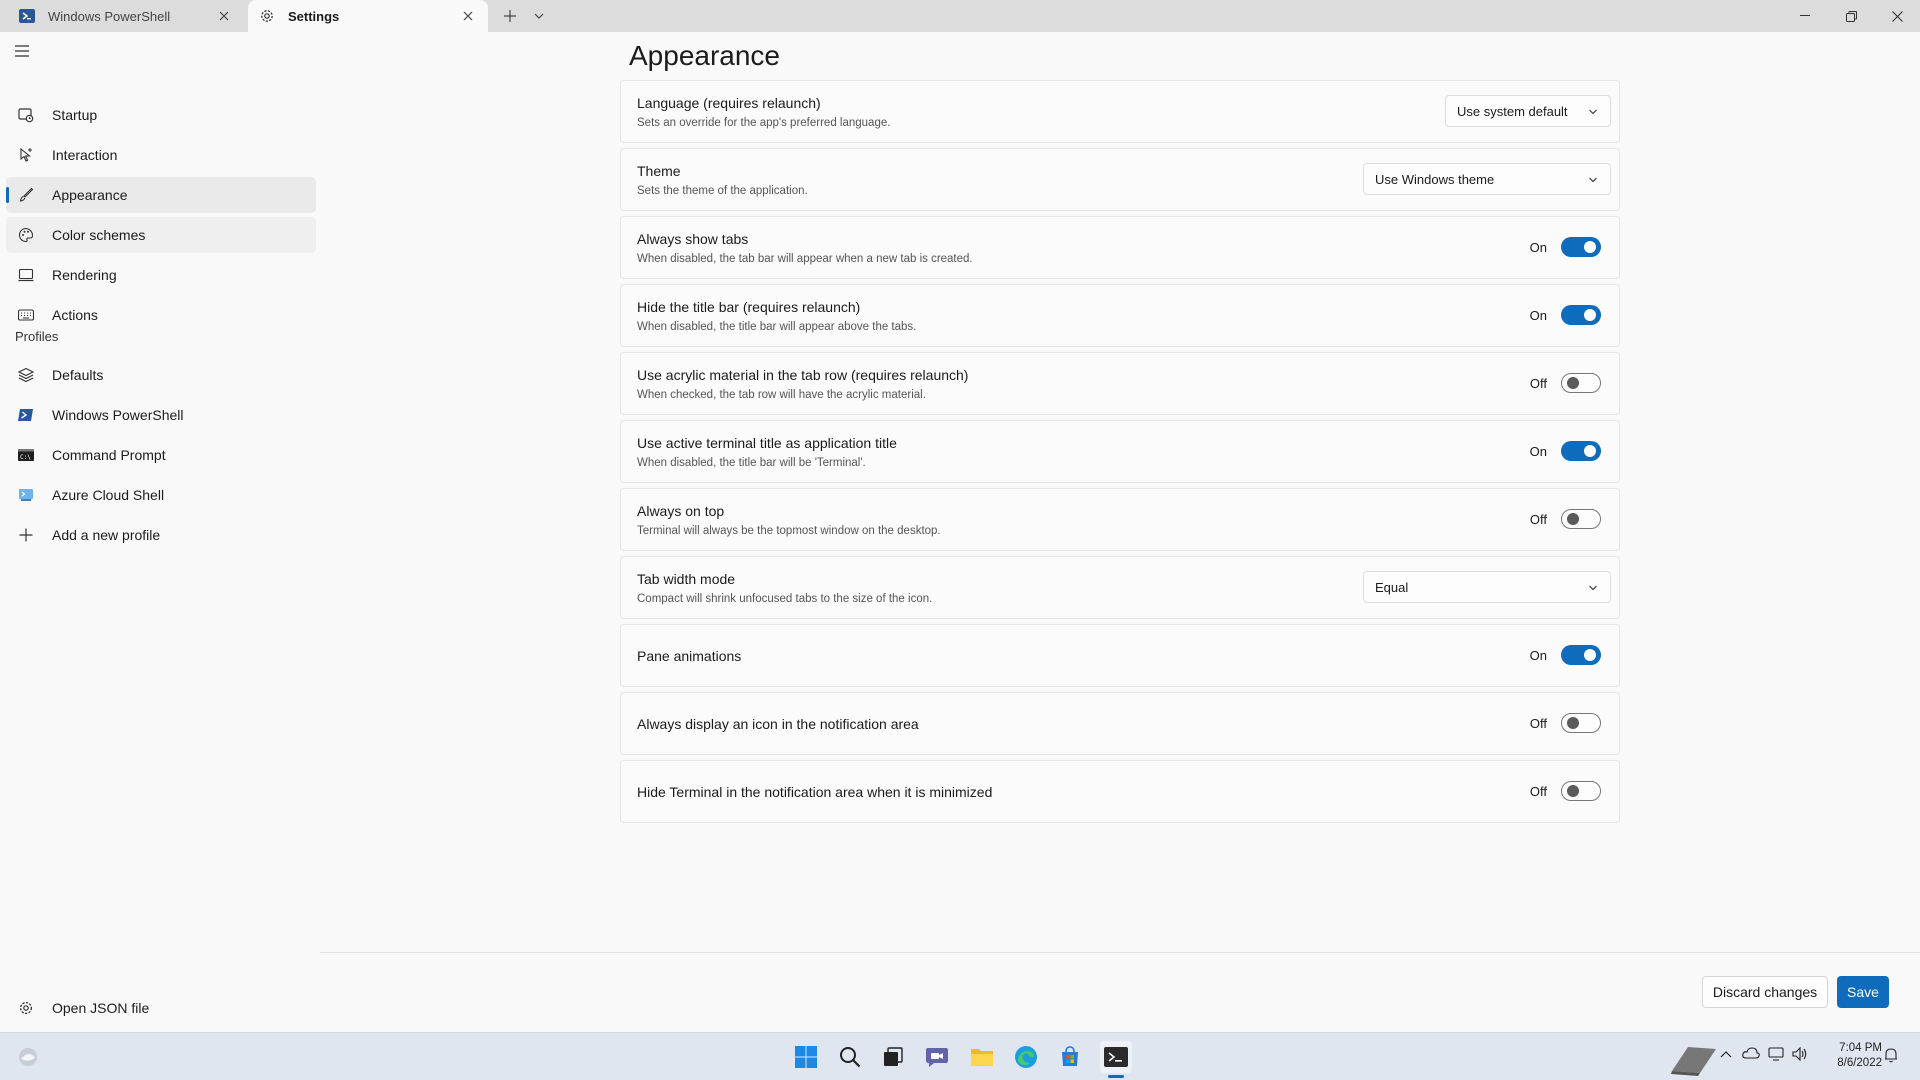  Describe the element at coordinates (1581, 247) in the screenshot. I see `always-show-tabs-toggle` at that location.